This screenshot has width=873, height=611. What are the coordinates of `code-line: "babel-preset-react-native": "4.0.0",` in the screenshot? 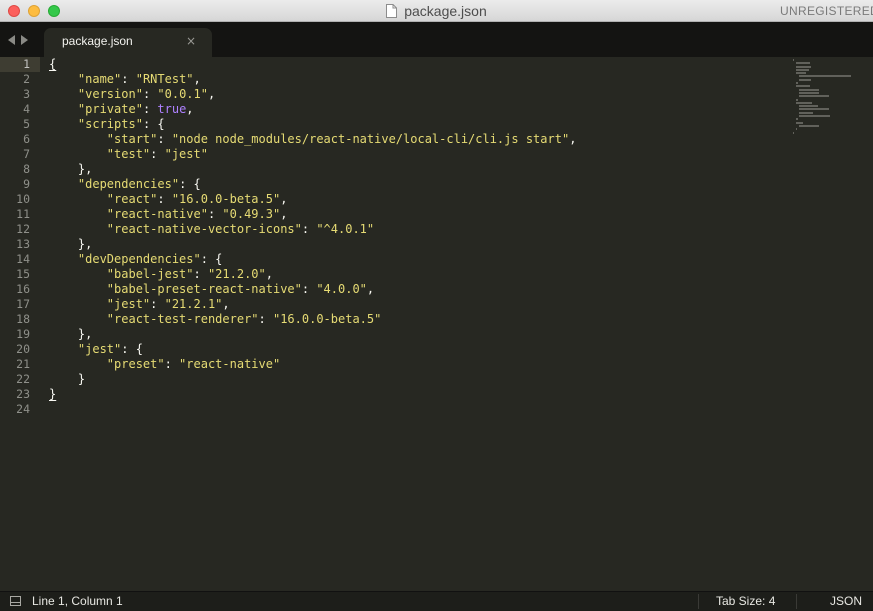 It's located at (420, 289).